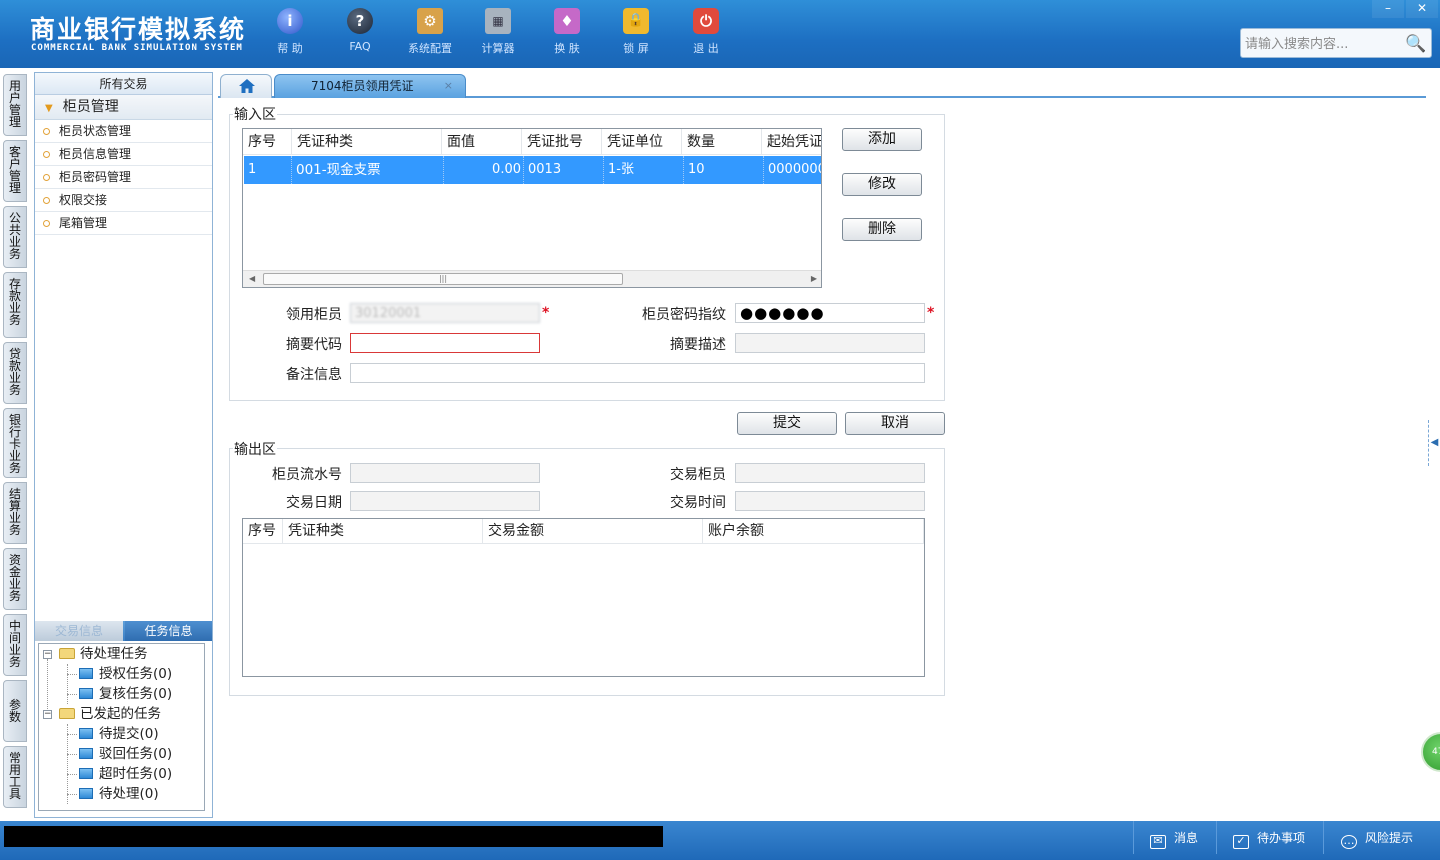  I want to click on column-header: 账户余额, so click(813, 531).